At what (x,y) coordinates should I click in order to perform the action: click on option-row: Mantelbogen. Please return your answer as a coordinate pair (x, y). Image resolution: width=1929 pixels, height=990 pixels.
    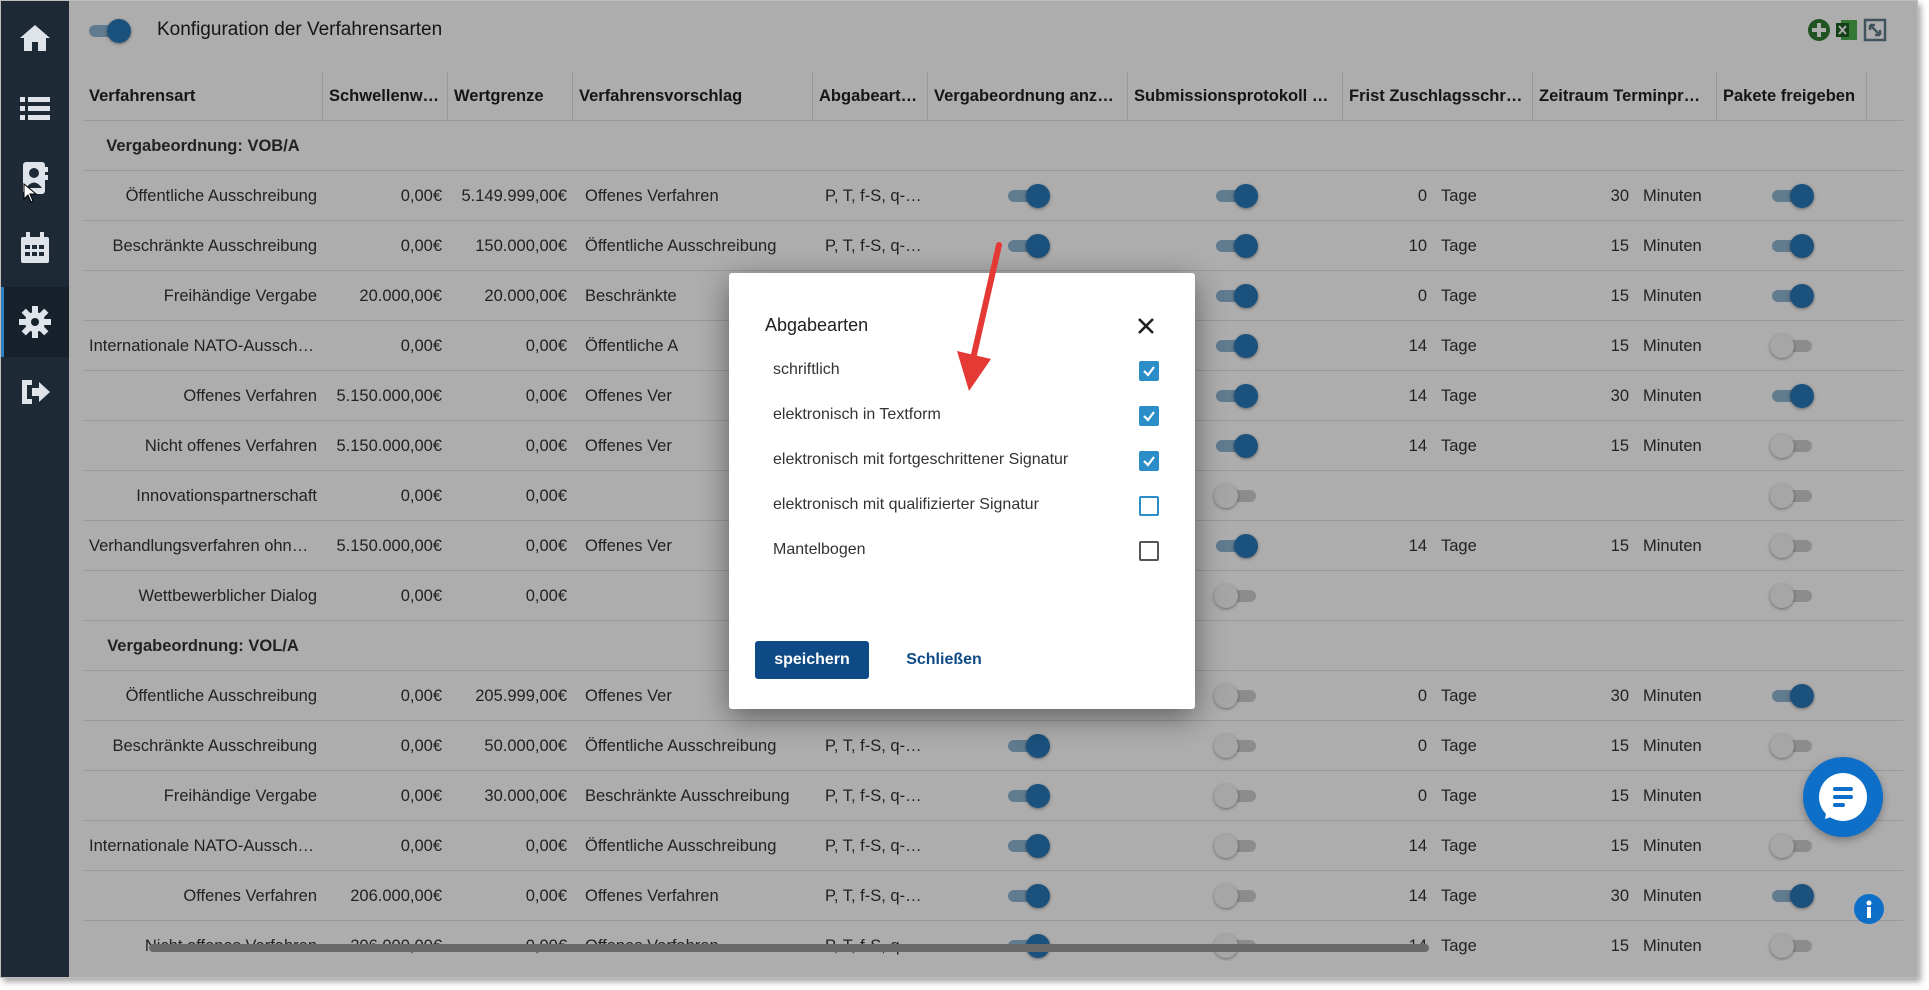
    Looking at the image, I should click on (968, 551).